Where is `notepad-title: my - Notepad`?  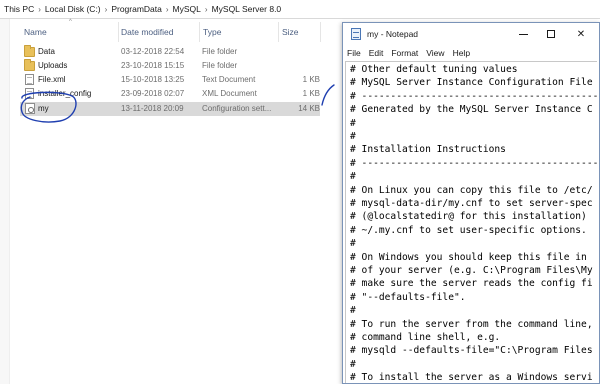 notepad-title: my - Notepad is located at coordinates (393, 34).